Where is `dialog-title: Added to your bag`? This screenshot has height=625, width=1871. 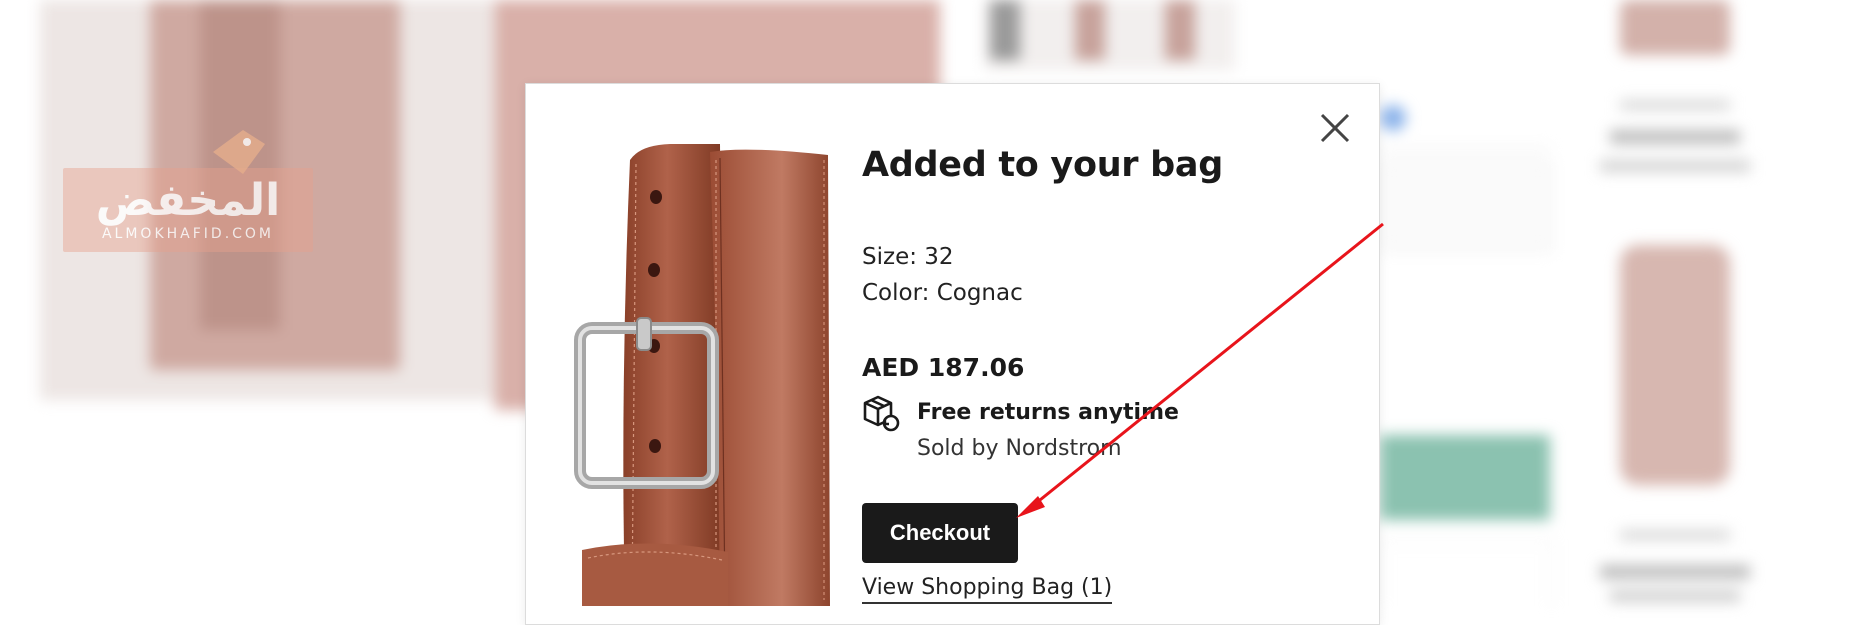
dialog-title: Added to your bag is located at coordinates (1042, 165).